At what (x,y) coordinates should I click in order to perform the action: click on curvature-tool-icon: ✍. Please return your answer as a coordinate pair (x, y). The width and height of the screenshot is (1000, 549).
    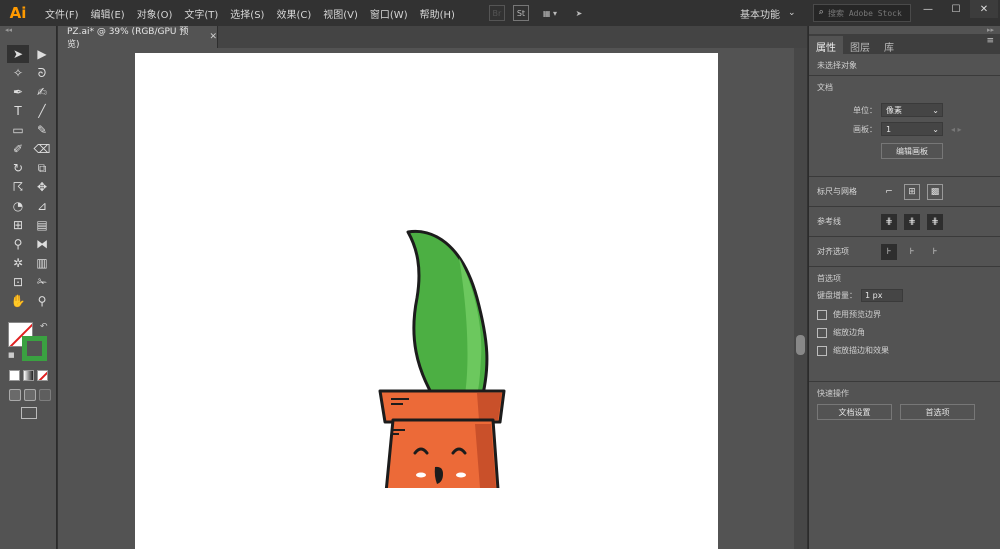
    Looking at the image, I should click on (42, 92).